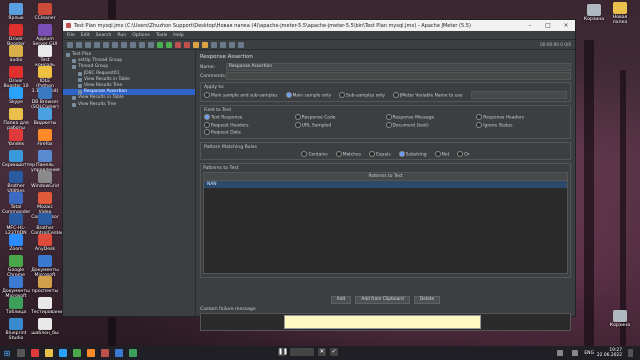  I want to click on templates-icon, so click(79, 44).